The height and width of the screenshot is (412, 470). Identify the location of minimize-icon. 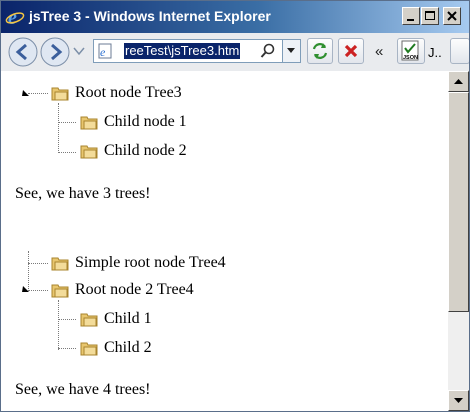
(410, 20).